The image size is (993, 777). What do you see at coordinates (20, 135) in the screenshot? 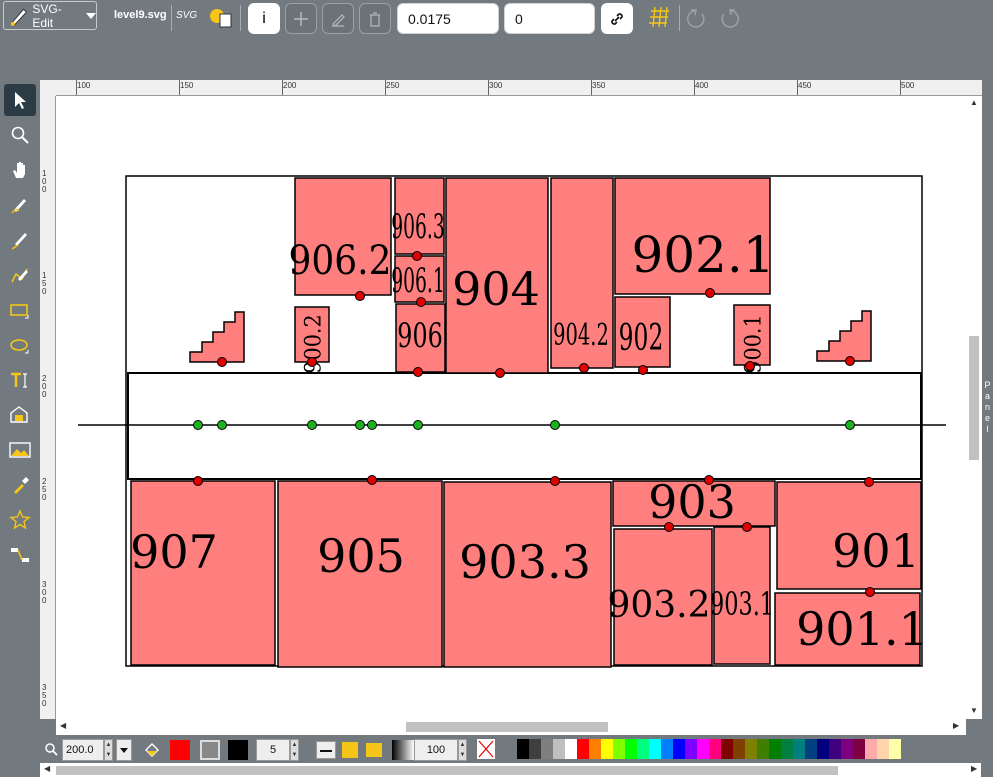
I see `zoom-tool` at bounding box center [20, 135].